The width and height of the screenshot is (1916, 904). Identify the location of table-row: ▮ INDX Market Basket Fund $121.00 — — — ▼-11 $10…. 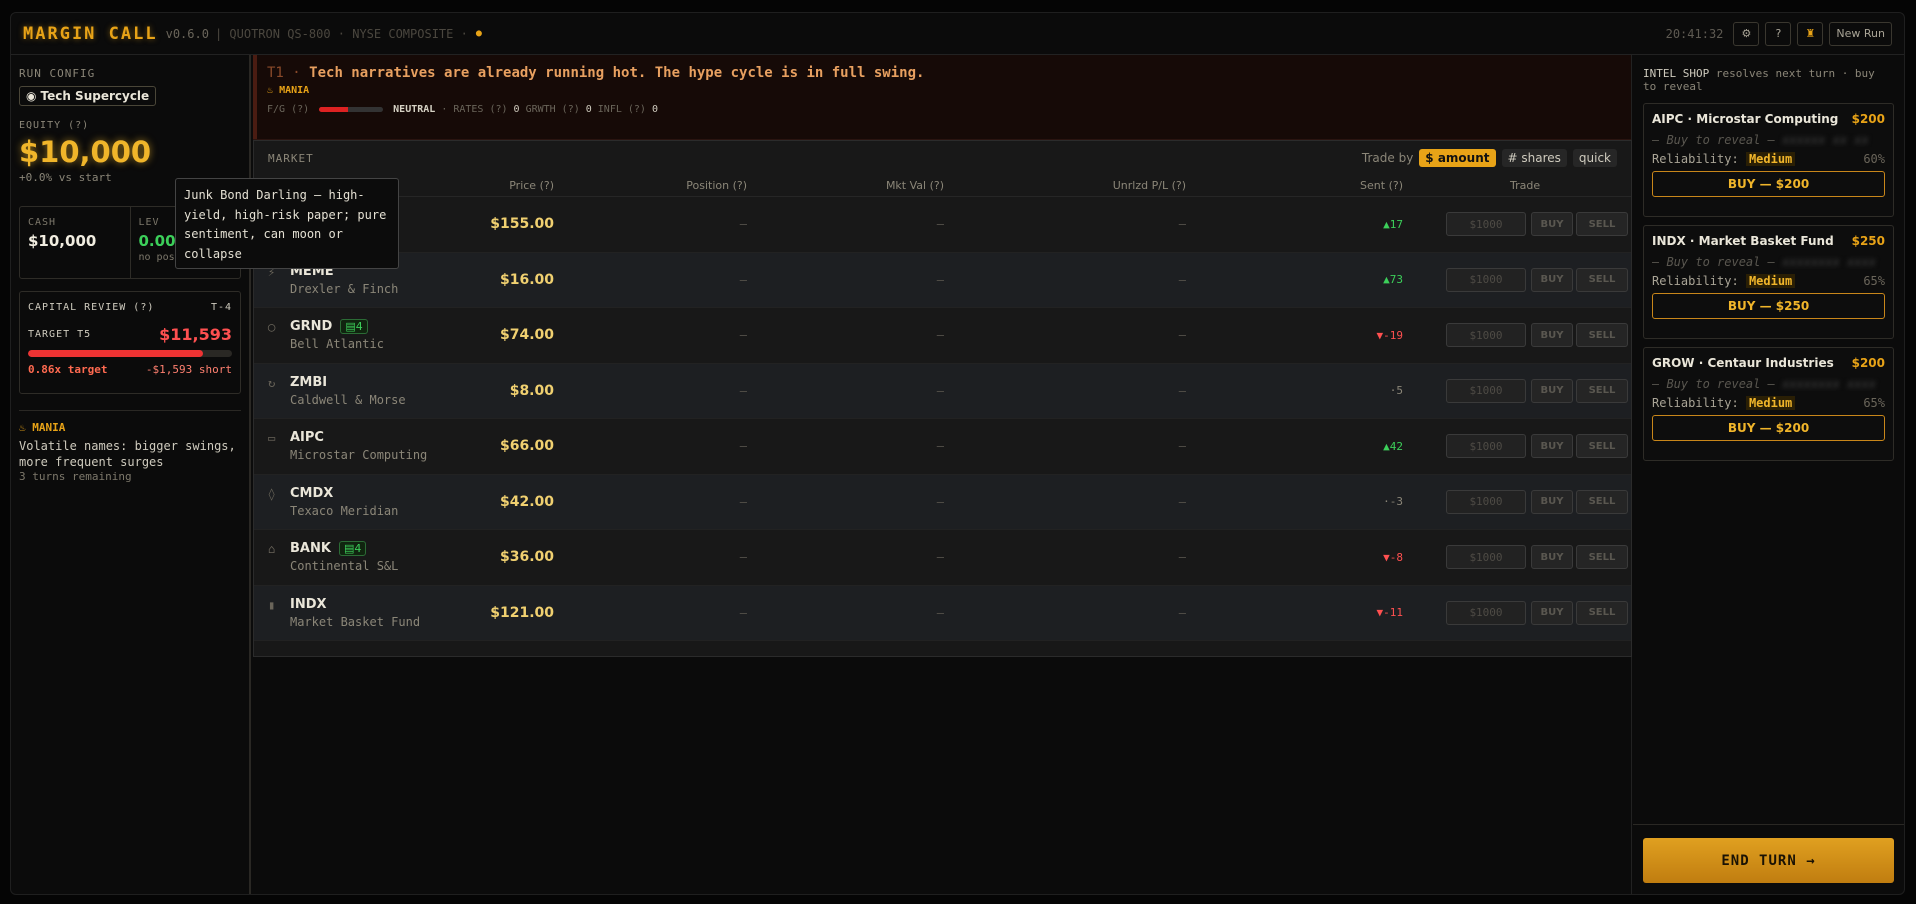
(942, 613).